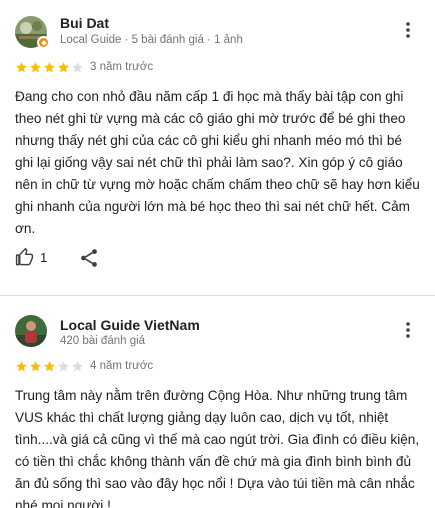 The image size is (435, 508). Describe the element at coordinates (122, 366) in the screenshot. I see `review-date: 4 năm trước` at that location.